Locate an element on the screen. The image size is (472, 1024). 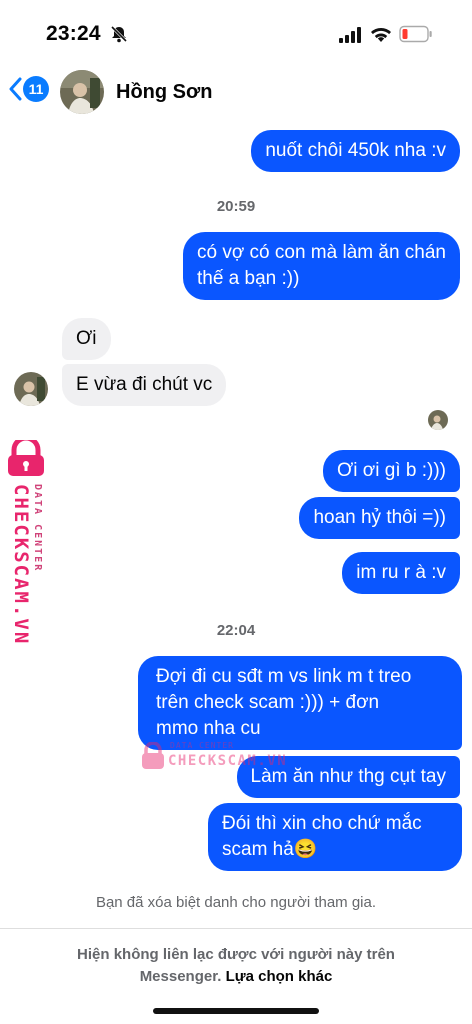
message-outgoing: hoan hỷ thôi =)) is located at coordinates (379, 518).